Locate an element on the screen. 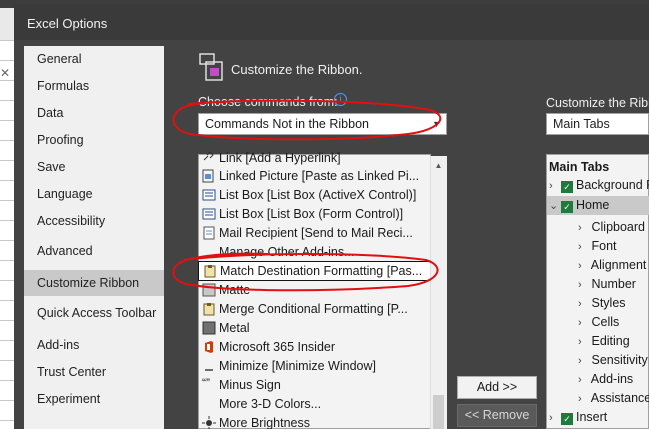  tree-item-editing: › Editing is located at coordinates (604, 341).